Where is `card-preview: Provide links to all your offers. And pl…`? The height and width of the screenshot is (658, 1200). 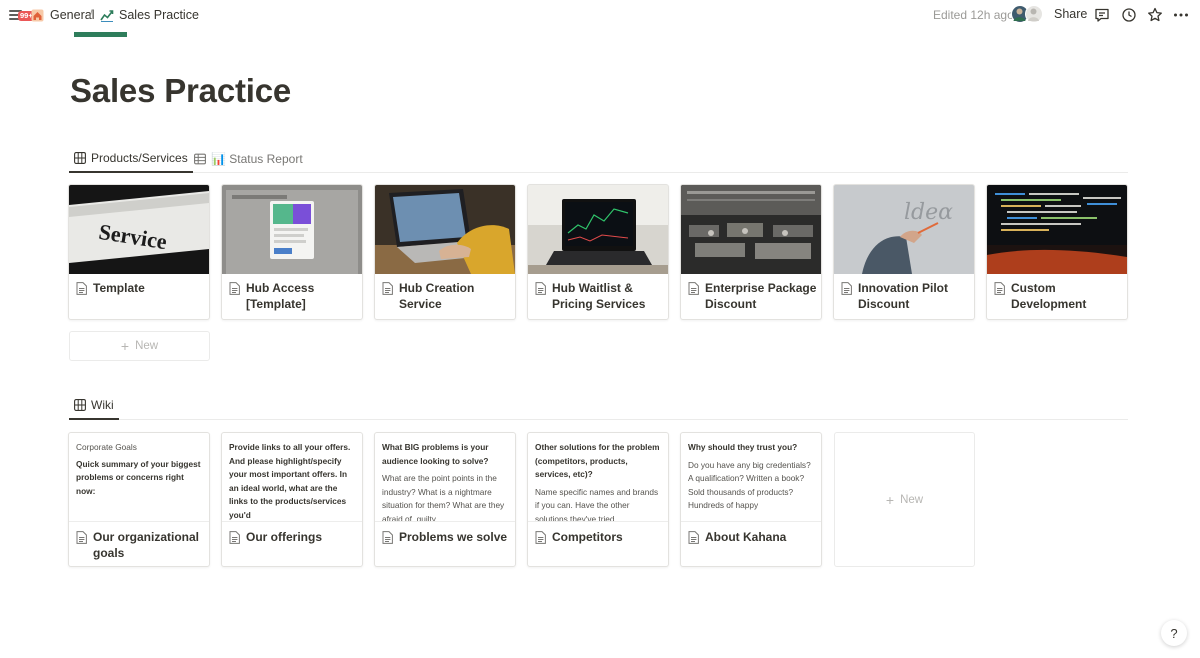 card-preview: Provide links to all your offers. And pl… is located at coordinates (292, 477).